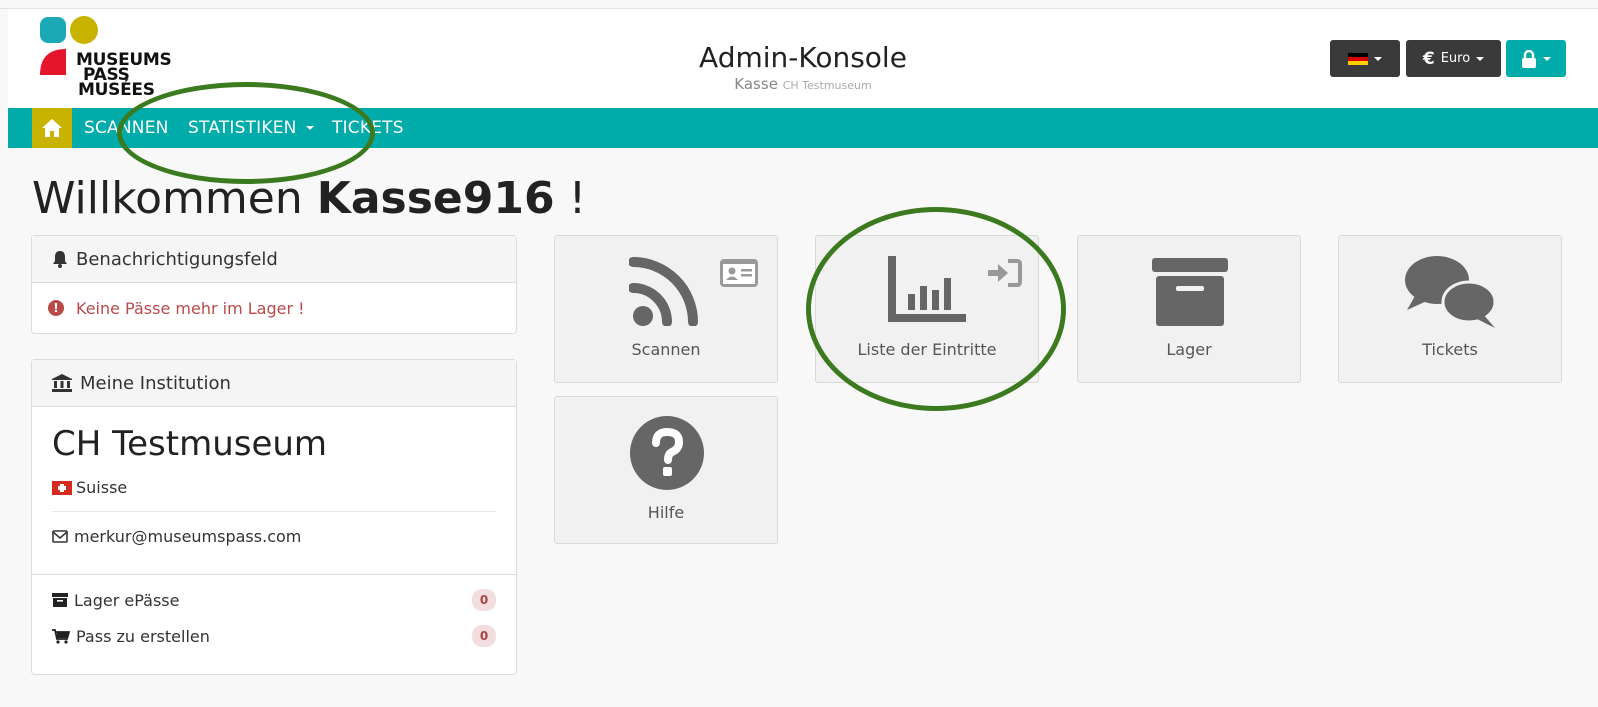 The height and width of the screenshot is (707, 1598). I want to click on tile-liste-der-eintritte: Liste der Eintritte, so click(927, 309).